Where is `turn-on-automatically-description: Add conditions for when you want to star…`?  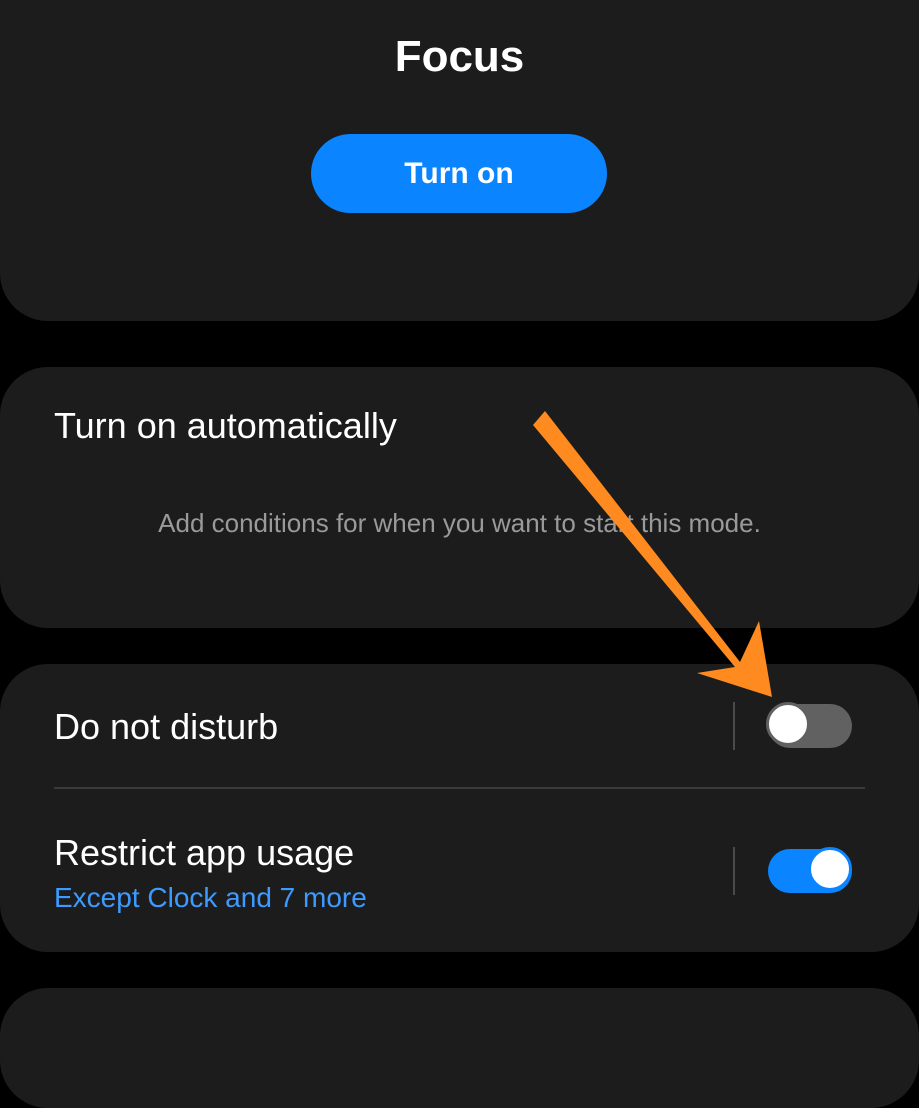 turn-on-automatically-description: Add conditions for when you want to star… is located at coordinates (459, 523).